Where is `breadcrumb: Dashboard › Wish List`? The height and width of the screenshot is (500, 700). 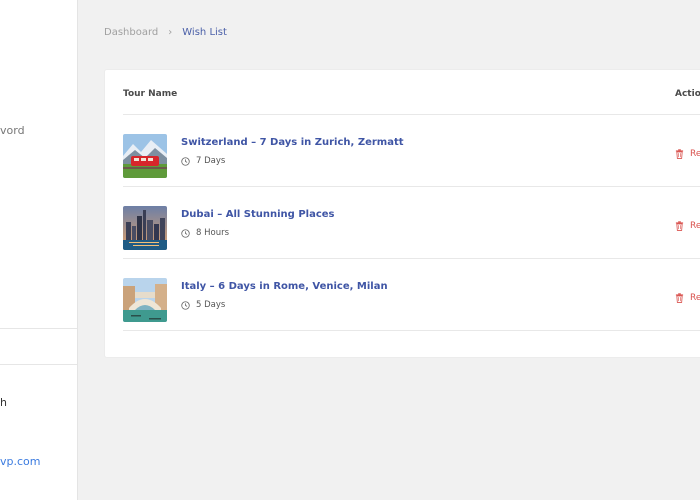
breadcrumb: Dashboard › Wish List is located at coordinates (165, 32).